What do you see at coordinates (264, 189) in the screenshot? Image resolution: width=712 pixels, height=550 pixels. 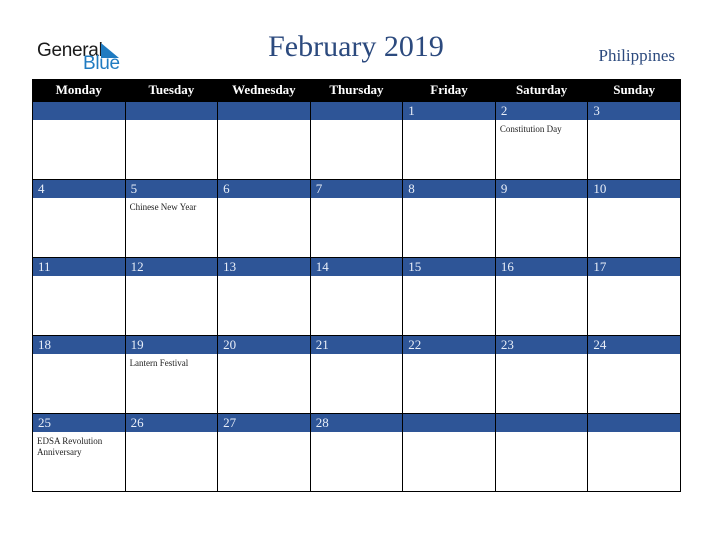 I see `day-number: 6` at bounding box center [264, 189].